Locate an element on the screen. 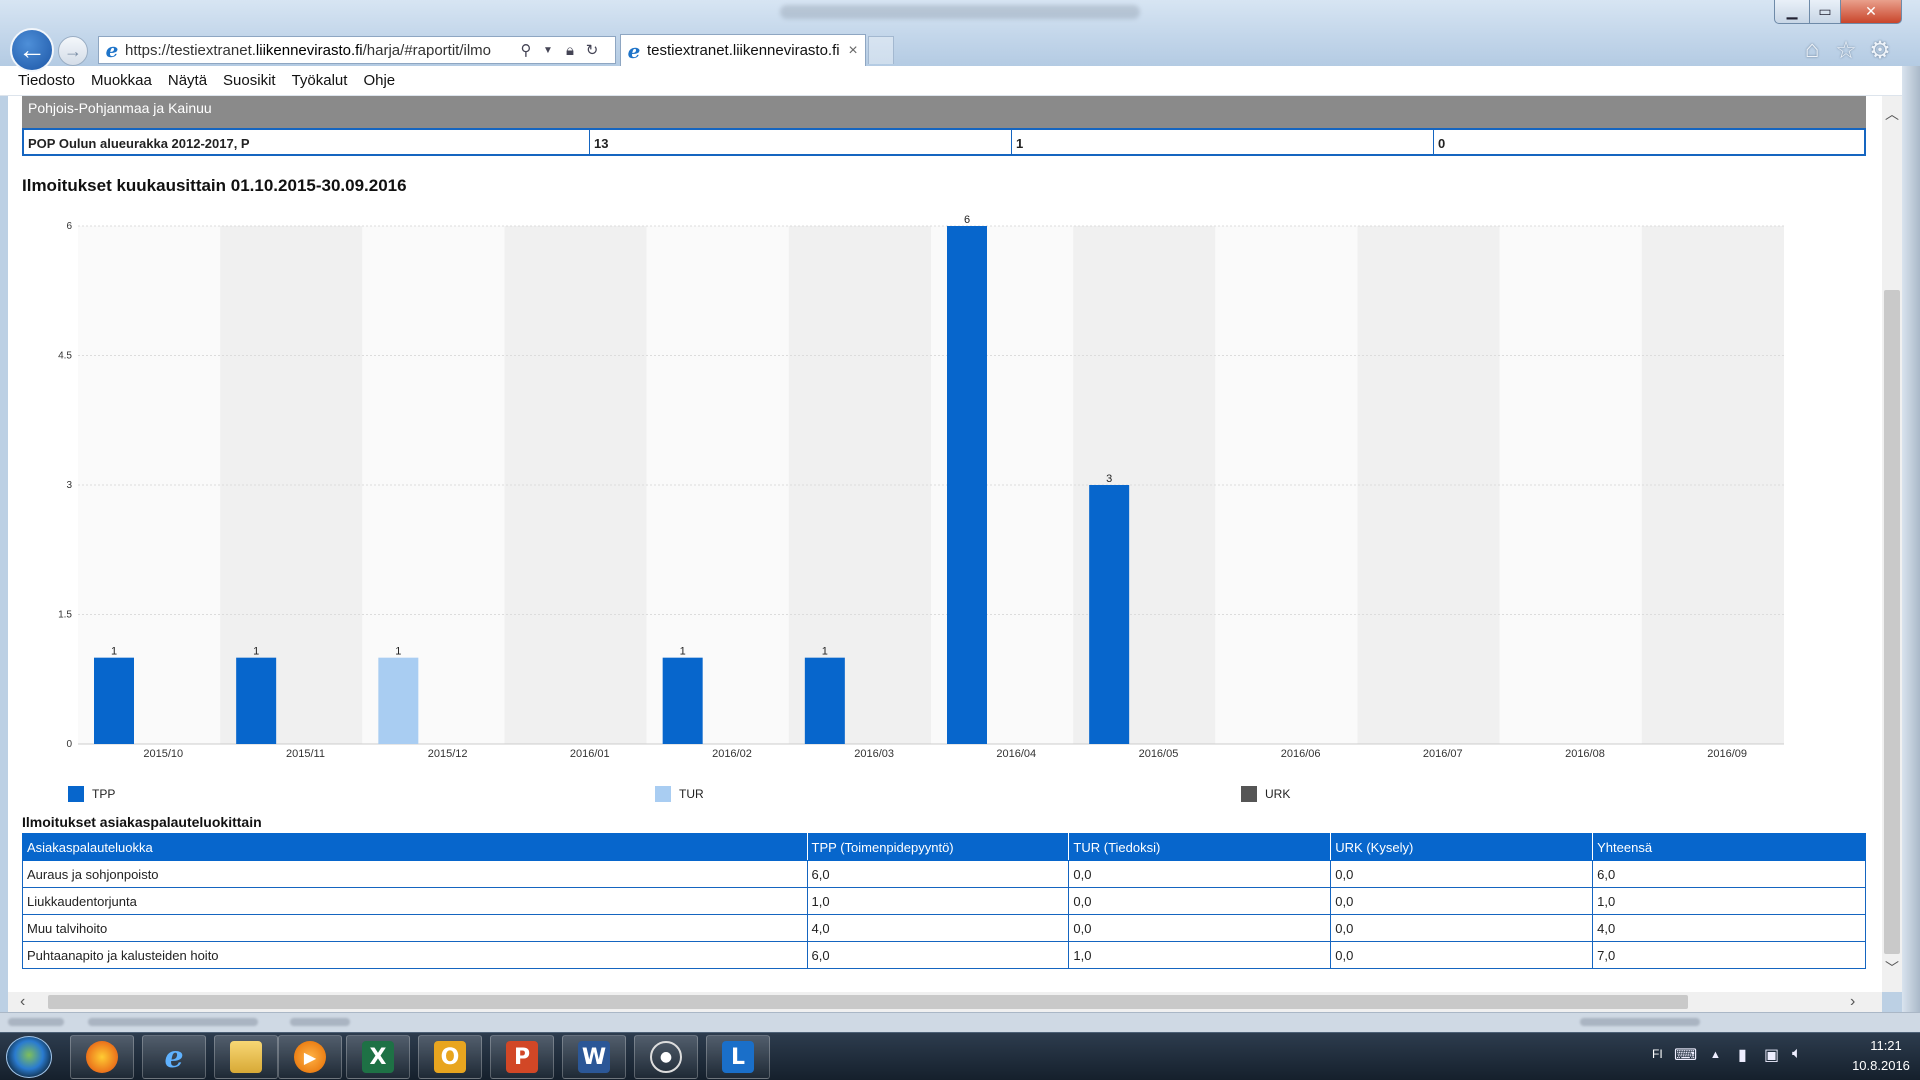  taskbar-word: W is located at coordinates (594, 1057).